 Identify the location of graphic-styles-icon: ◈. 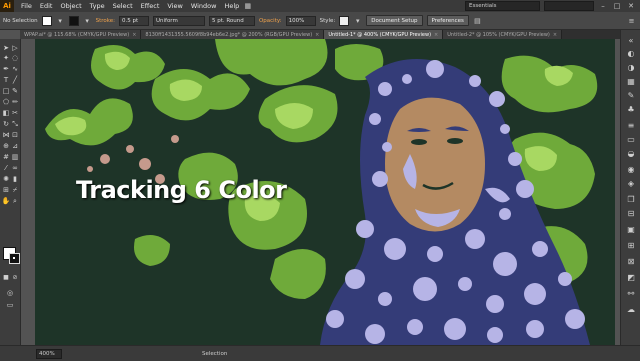
(631, 183).